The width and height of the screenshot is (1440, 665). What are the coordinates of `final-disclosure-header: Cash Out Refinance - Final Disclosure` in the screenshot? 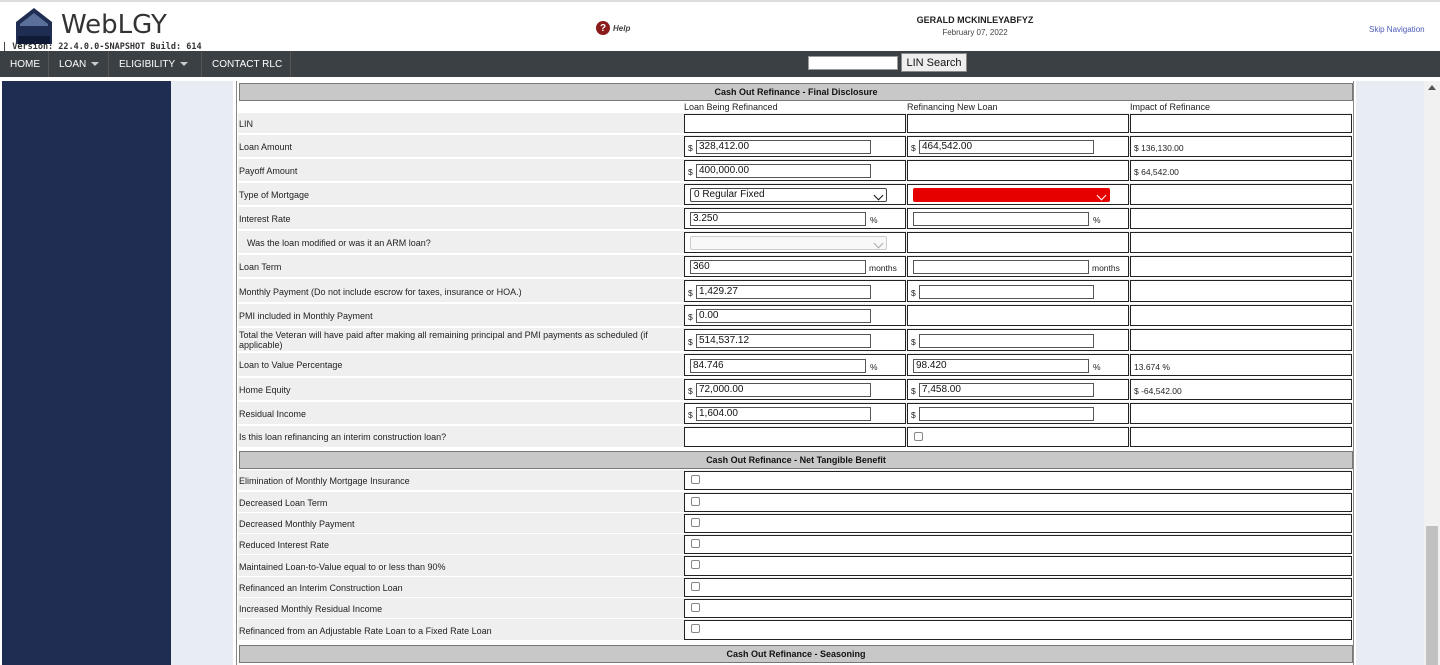 It's located at (796, 92).